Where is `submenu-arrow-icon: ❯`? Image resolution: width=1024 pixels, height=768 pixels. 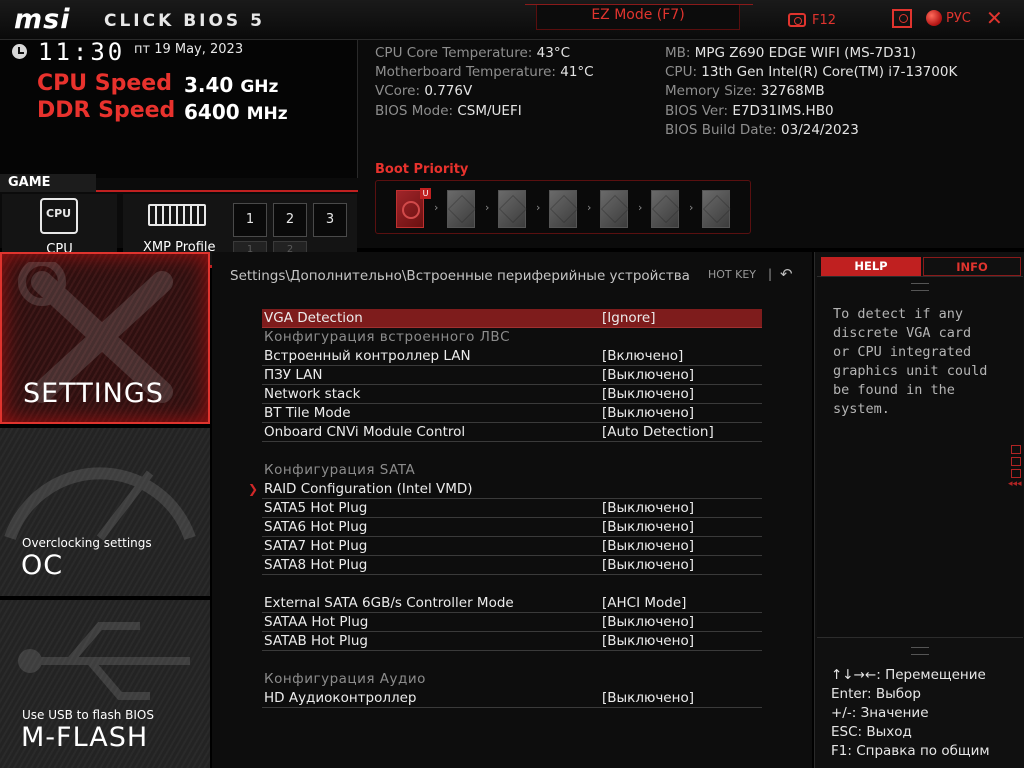
submenu-arrow-icon: ❯ is located at coordinates (253, 489).